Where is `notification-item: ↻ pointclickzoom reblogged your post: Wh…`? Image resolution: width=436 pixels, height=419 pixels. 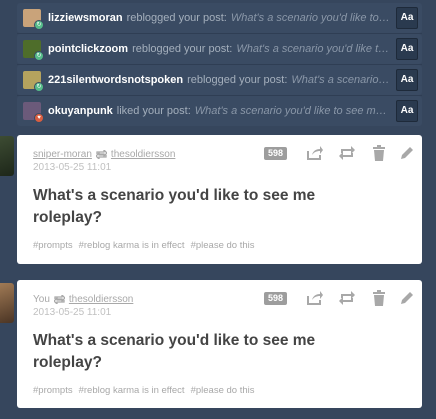 notification-item: ↻ pointclickzoom reblogged your post: Wh… is located at coordinates (219, 49).